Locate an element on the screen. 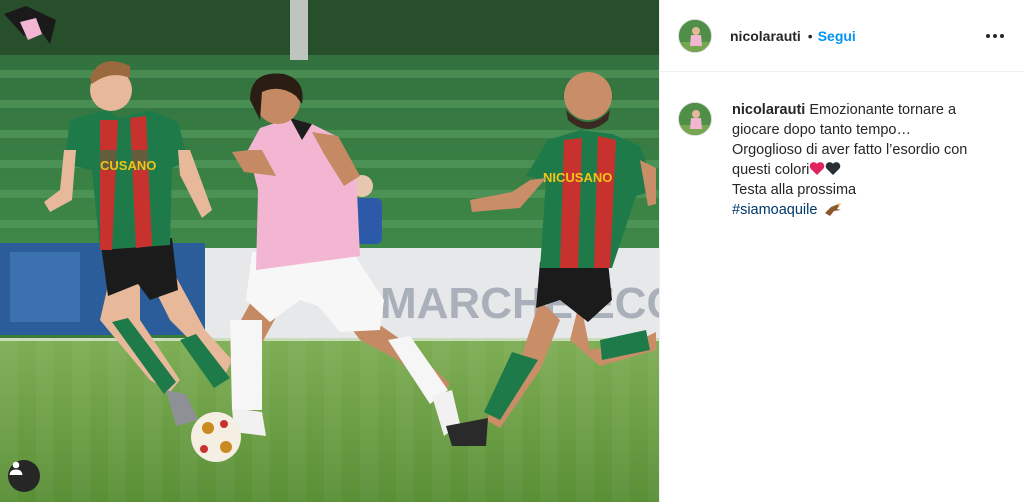 Image resolution: width=1024 pixels, height=502 pixels. palermo-logo-icon is located at coordinates (30, 25).